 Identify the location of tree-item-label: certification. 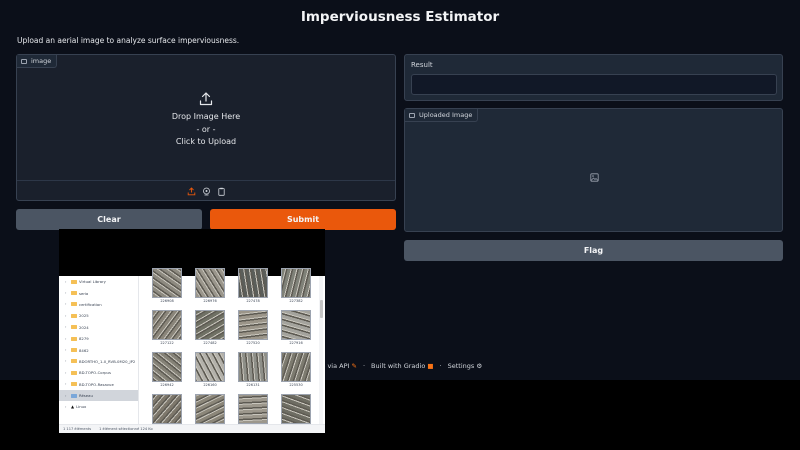
(90, 304).